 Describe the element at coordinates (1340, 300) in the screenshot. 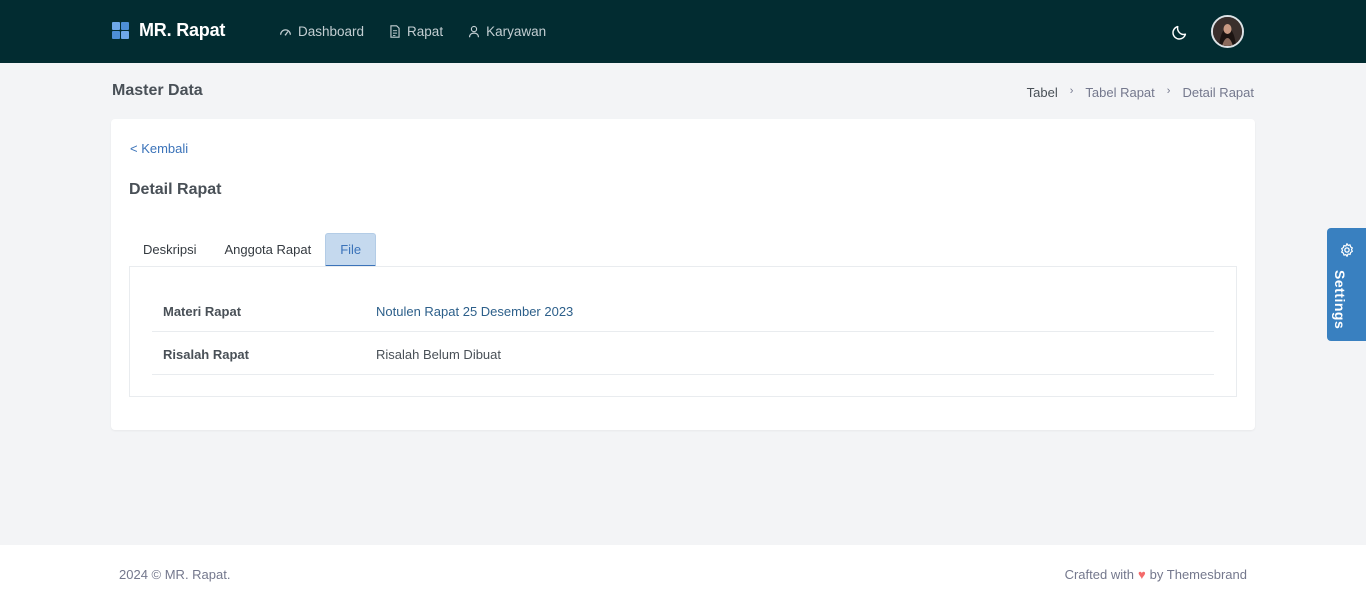

I see `settings-label: Settings` at that location.